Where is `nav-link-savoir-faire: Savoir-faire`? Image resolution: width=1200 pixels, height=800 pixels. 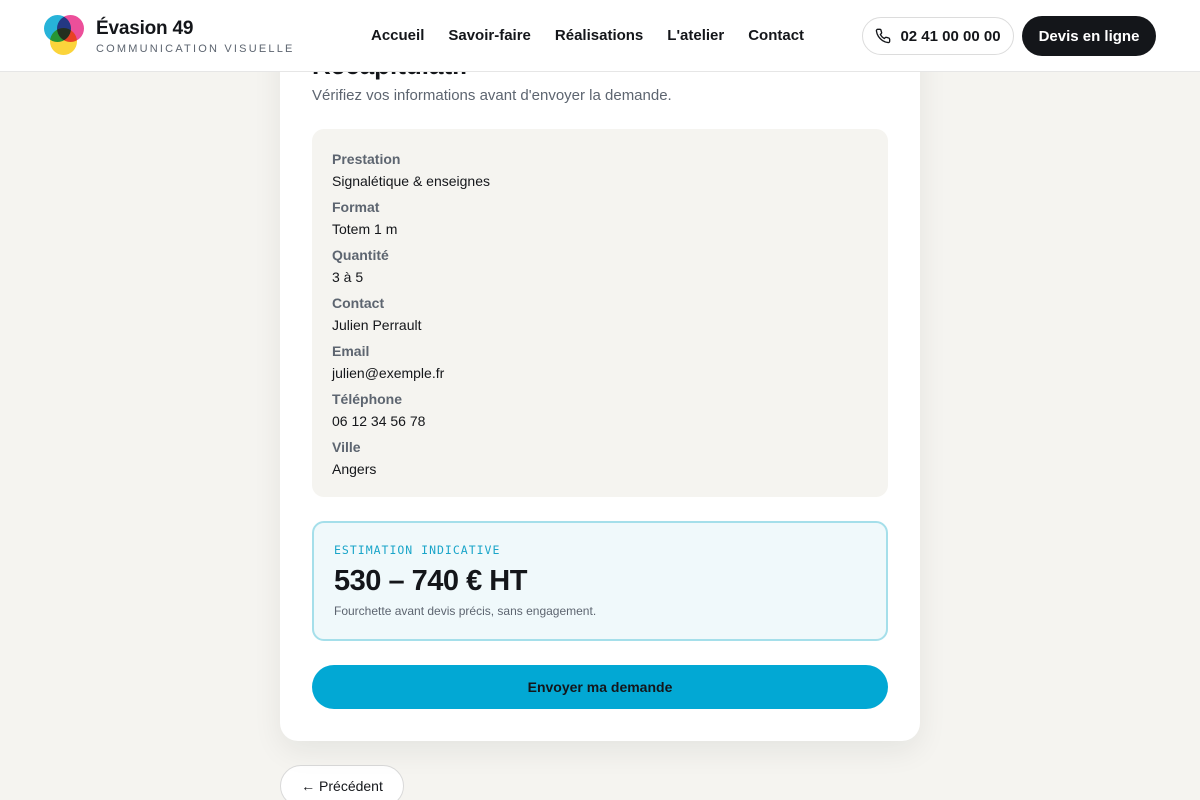
nav-link-savoir-faire: Savoir-faire is located at coordinates (489, 35).